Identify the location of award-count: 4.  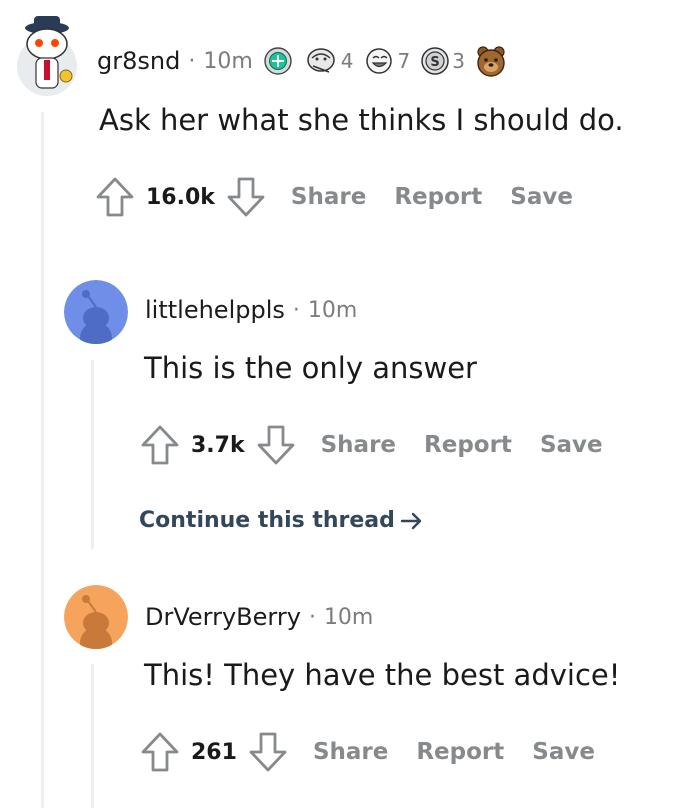
(347, 61).